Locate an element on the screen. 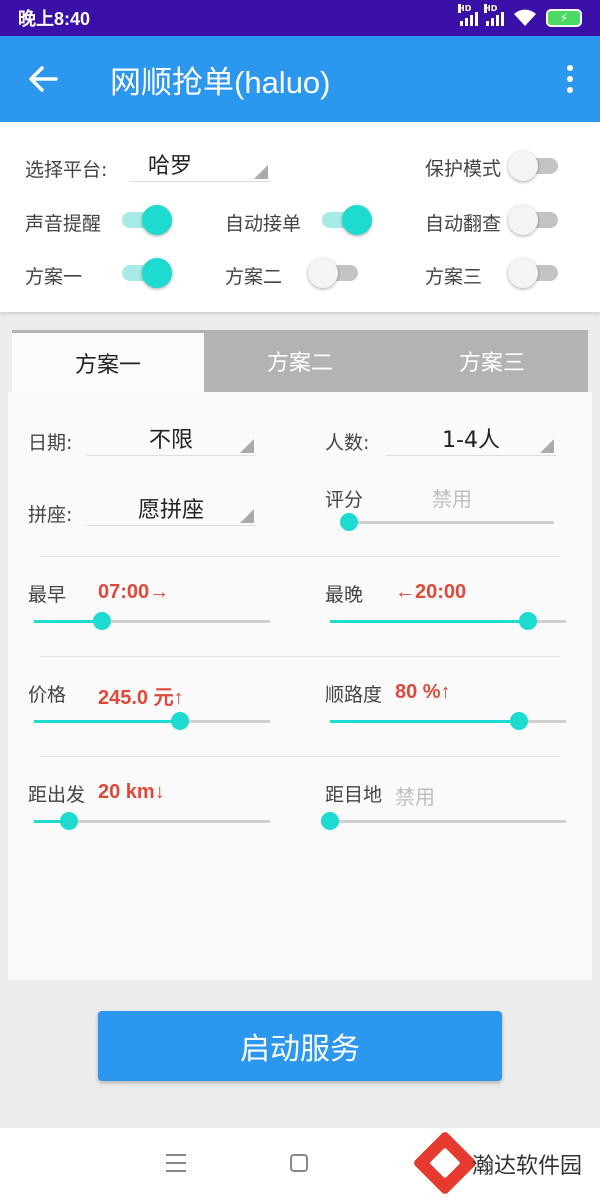 The width and height of the screenshot is (600, 1200). carpool-spinner: 愿拼座 is located at coordinates (171, 507).